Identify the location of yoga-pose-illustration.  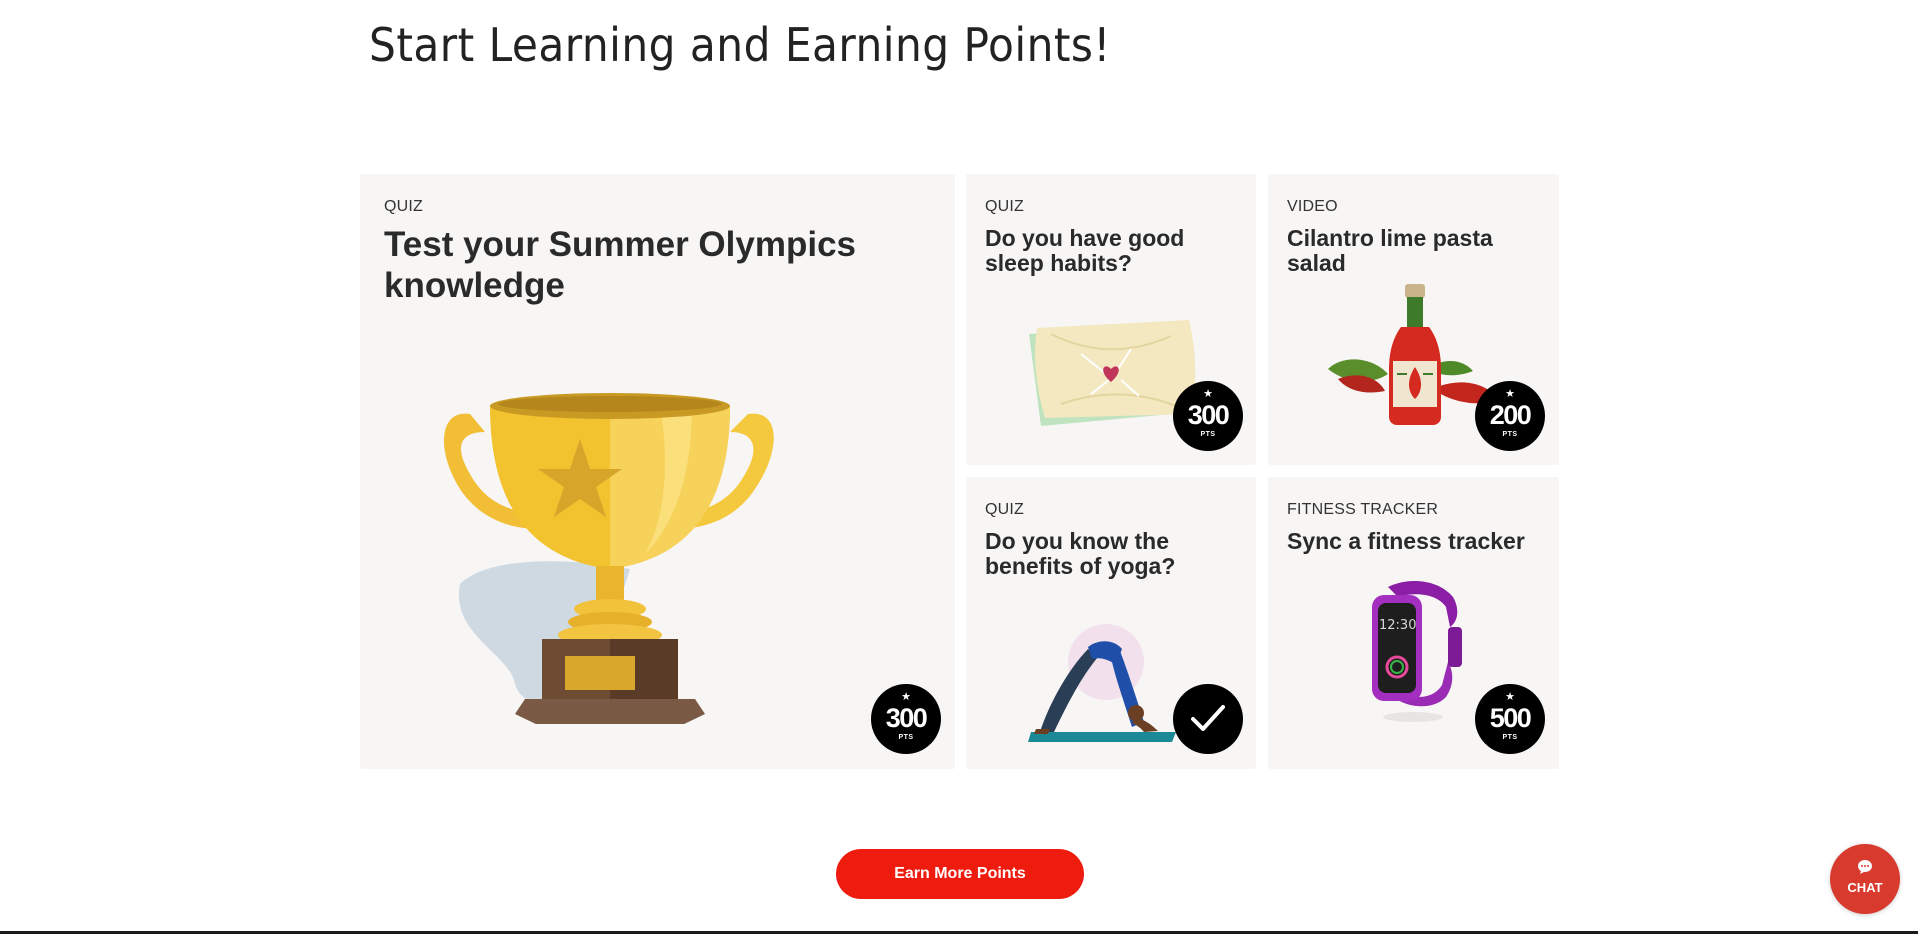
(1102, 683).